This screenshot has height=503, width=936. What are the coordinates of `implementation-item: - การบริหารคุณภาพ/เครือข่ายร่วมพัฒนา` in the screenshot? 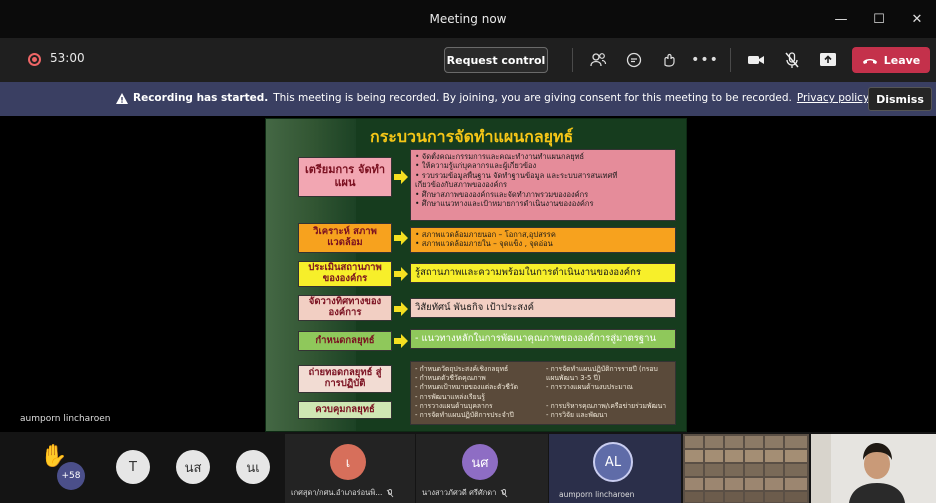 It's located at (606, 405).